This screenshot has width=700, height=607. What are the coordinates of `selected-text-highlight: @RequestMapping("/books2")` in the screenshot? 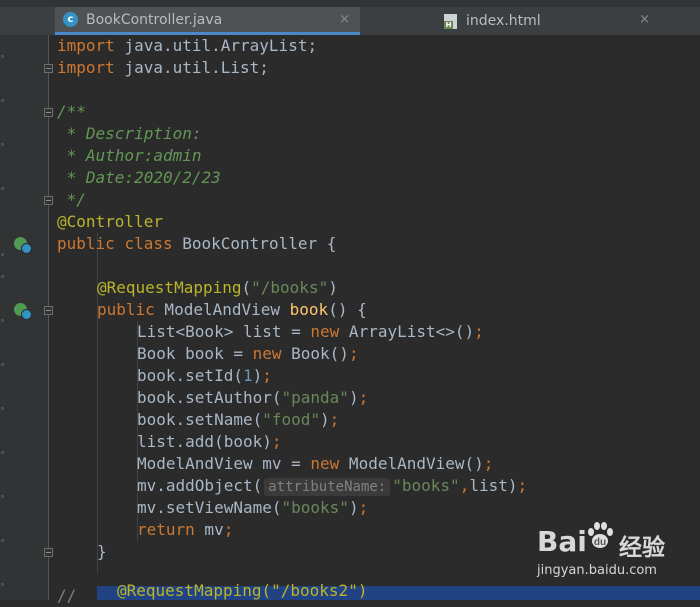 It's located at (398, 590).